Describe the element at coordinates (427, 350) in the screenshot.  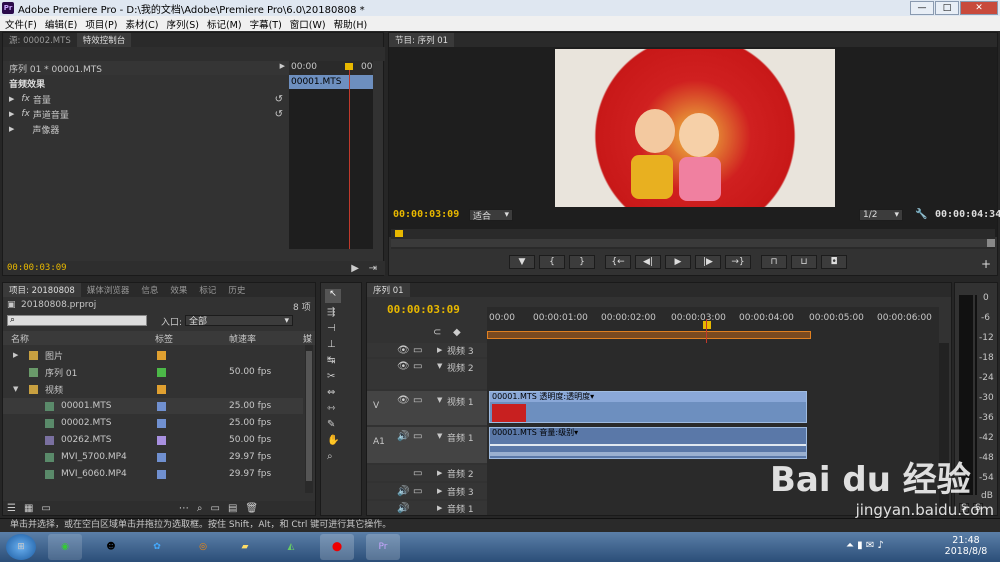
I see `track-header: 👁 ▭ ▶ 视频 3` at that location.